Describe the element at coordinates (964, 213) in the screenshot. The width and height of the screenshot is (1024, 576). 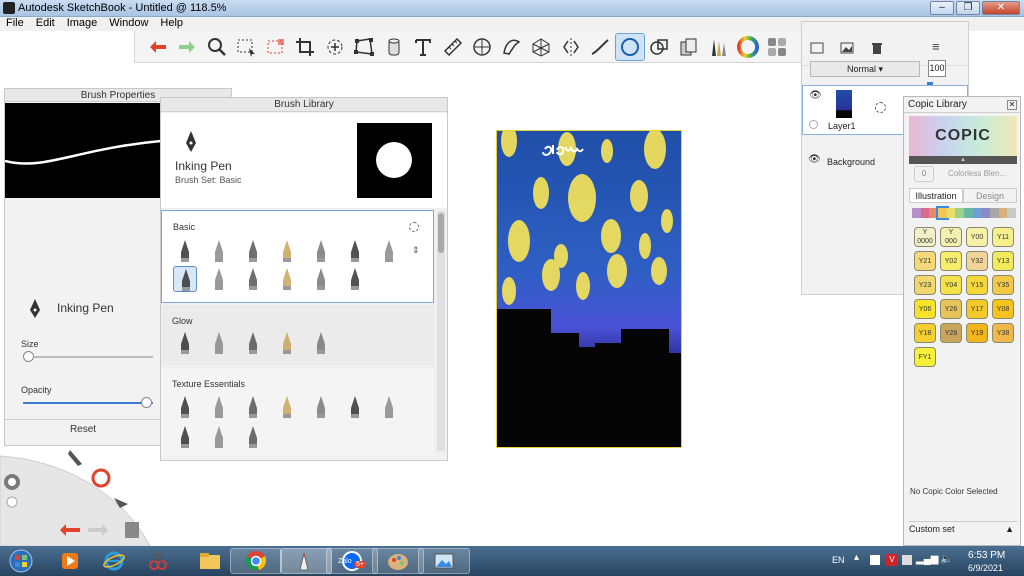
I see `copic-family-strip` at that location.